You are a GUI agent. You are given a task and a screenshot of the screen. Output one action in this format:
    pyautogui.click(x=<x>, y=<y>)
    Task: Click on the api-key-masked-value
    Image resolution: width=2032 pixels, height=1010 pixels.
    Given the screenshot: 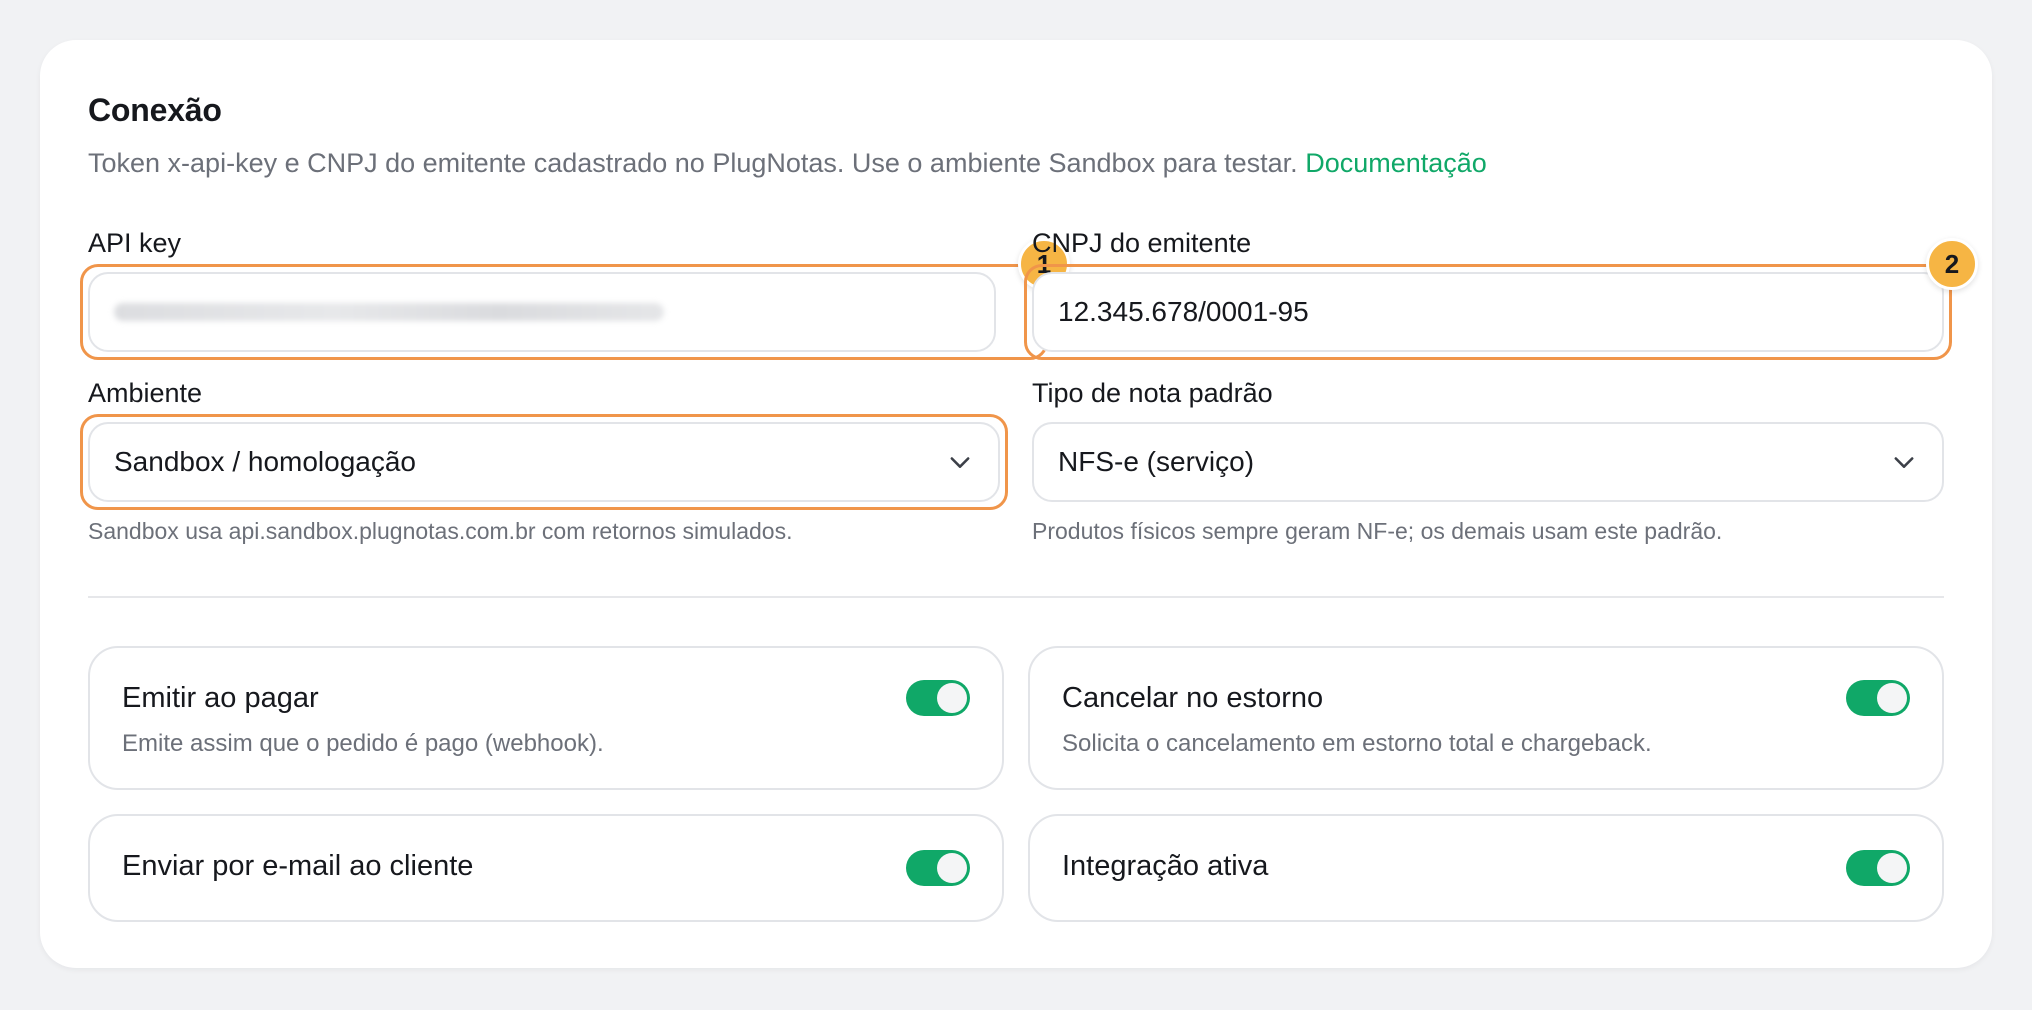 What is the action you would take?
    pyautogui.click(x=389, y=312)
    